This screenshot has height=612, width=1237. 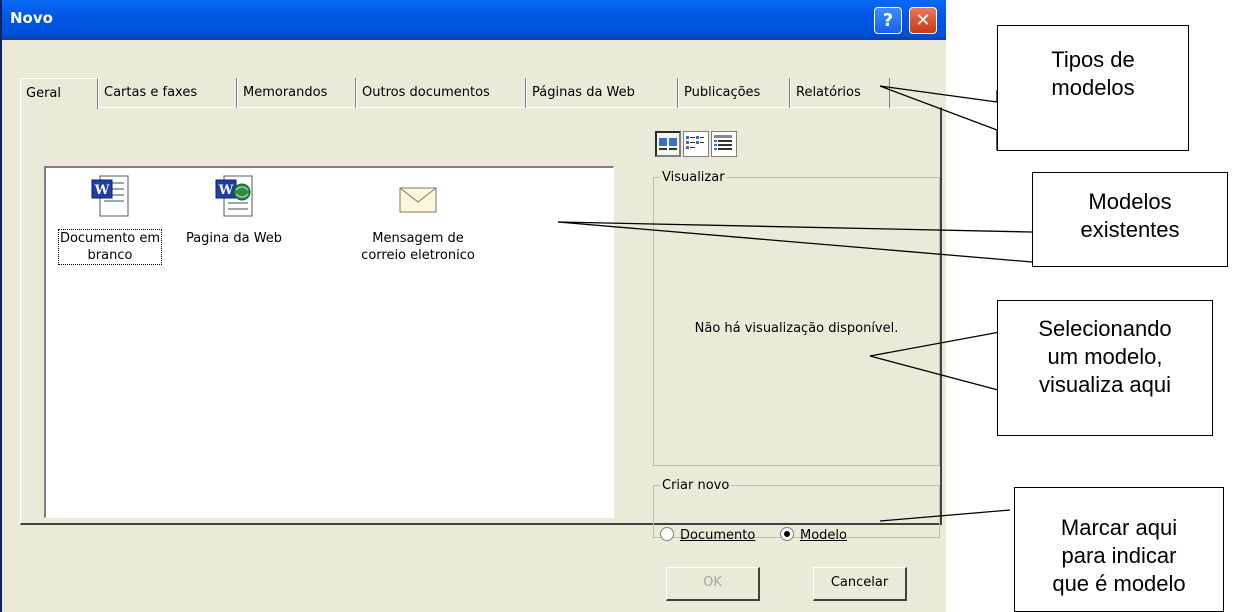 What do you see at coordinates (1130, 219) in the screenshot?
I see `callout-modelos-existentes: Modelos existentes` at bounding box center [1130, 219].